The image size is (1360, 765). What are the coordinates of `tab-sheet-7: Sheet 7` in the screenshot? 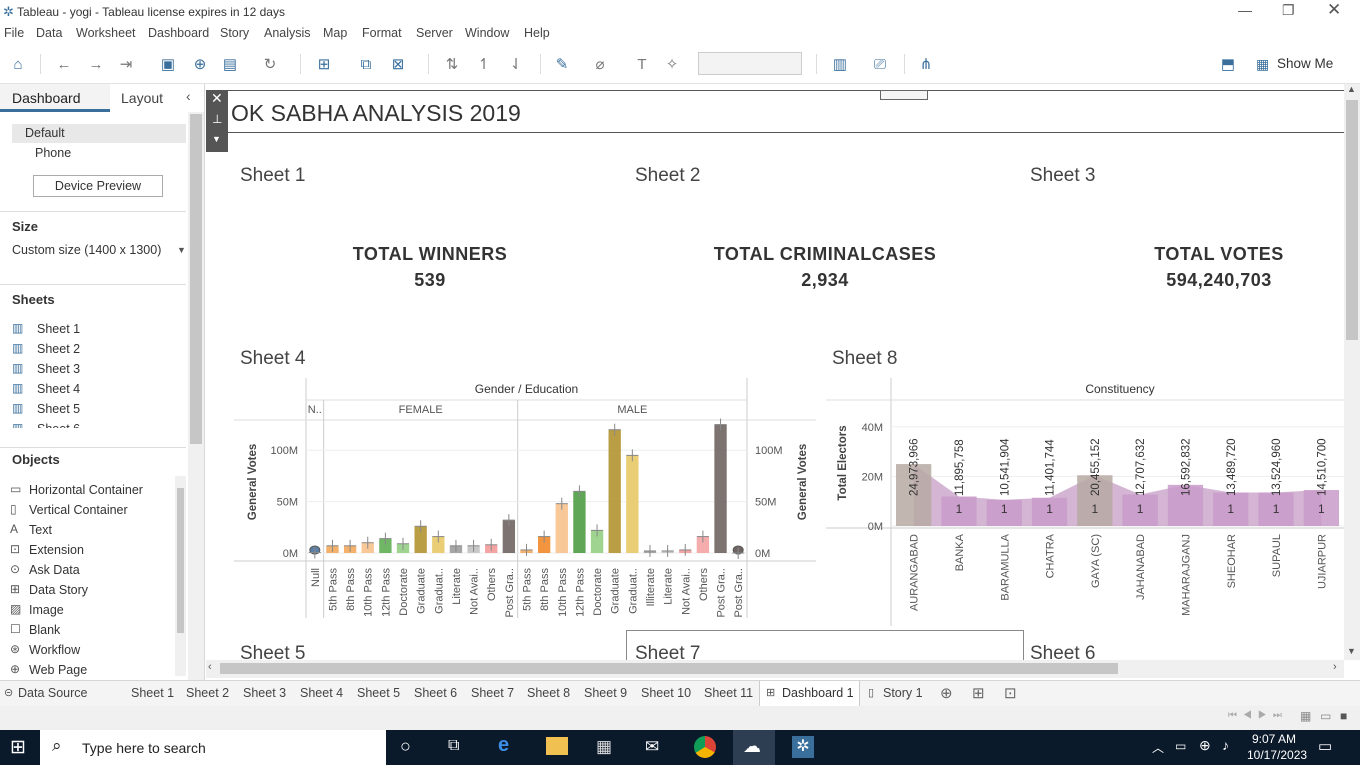 It's located at (492, 693).